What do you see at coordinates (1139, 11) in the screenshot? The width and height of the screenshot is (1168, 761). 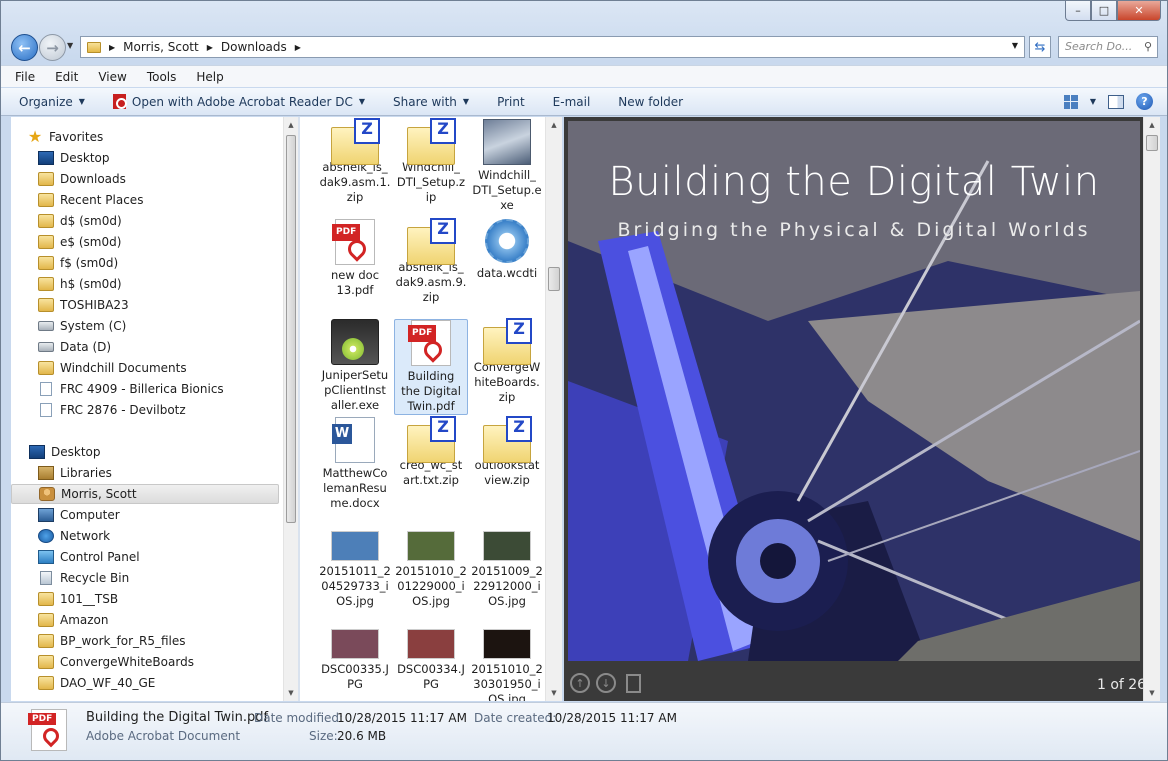 I see `close-button: ✕` at bounding box center [1139, 11].